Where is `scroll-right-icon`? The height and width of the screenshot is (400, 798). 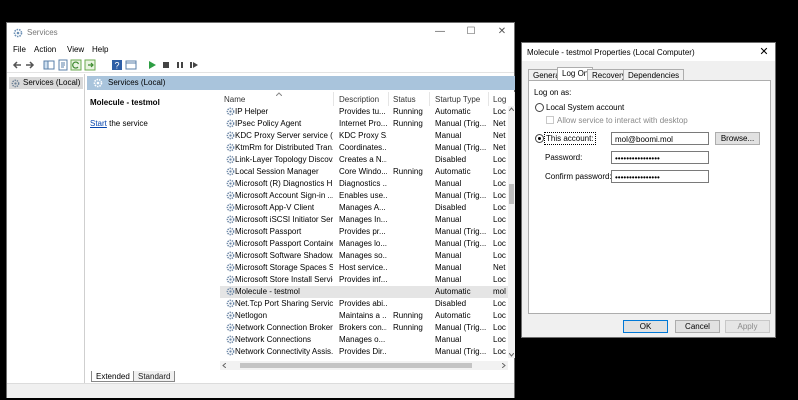 scroll-right-icon is located at coordinates (504, 365).